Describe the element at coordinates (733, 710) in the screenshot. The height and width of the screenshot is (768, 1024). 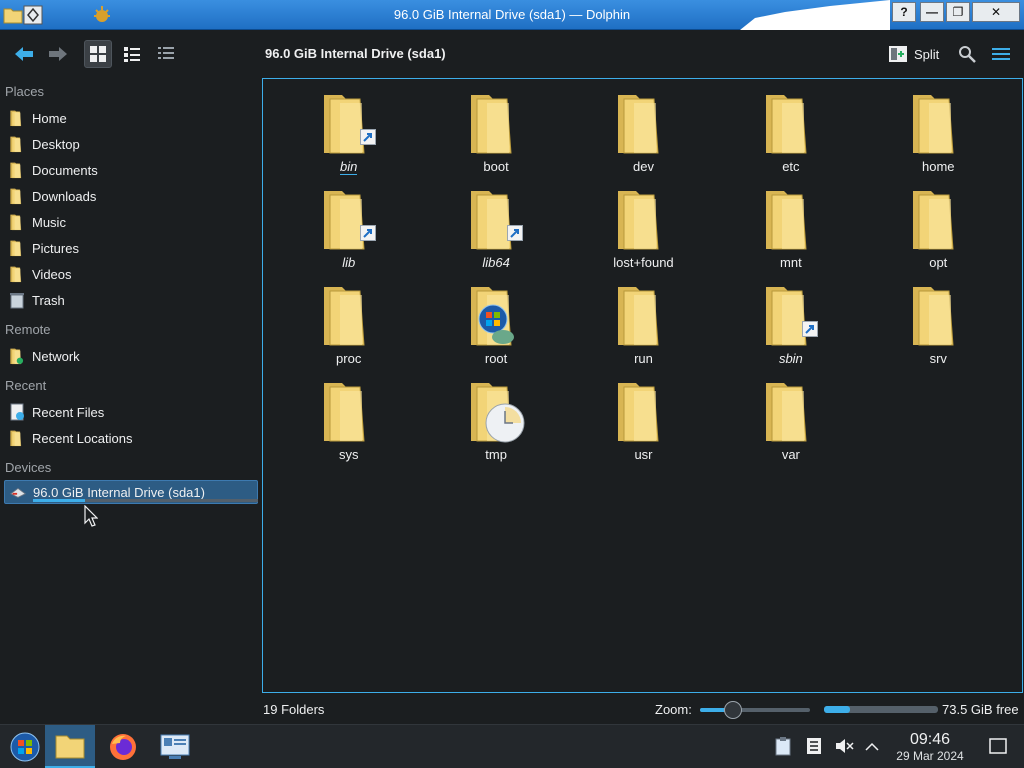
I see `zoom-slider-handle` at that location.